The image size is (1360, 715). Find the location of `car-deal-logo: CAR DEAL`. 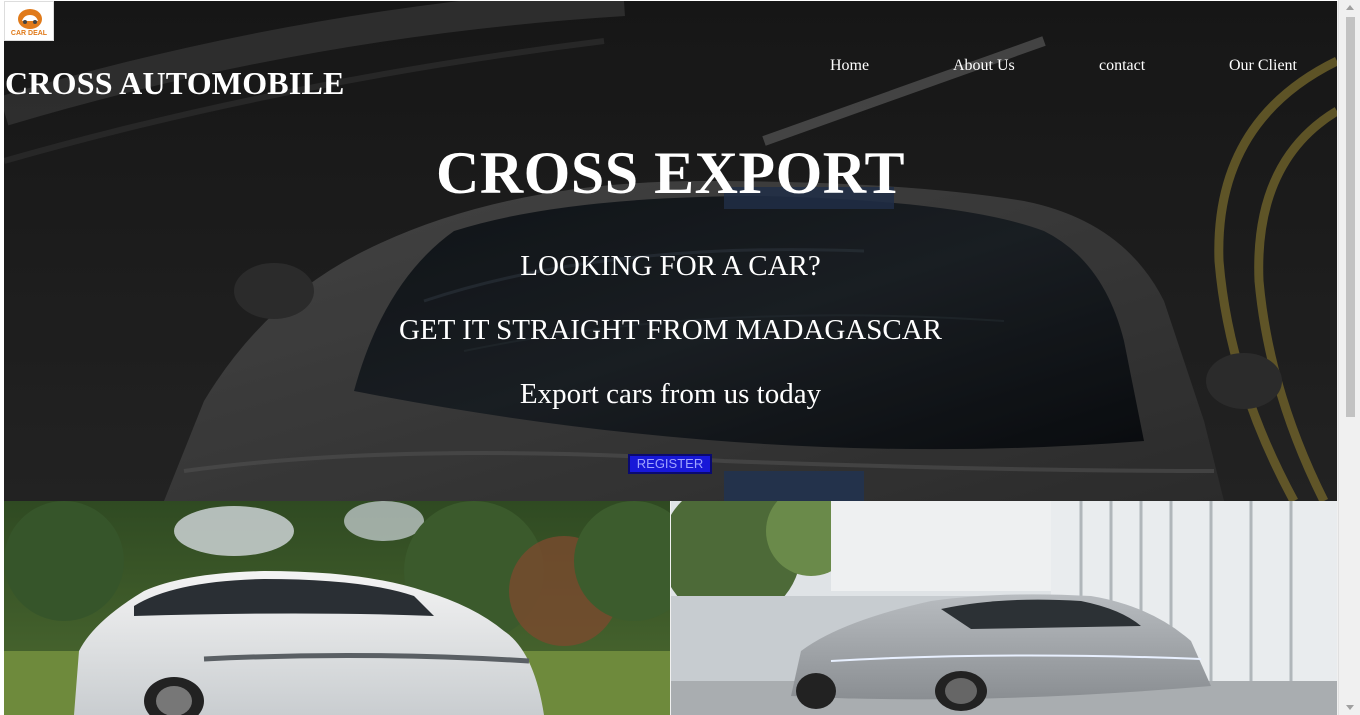

car-deal-logo: CAR DEAL is located at coordinates (29, 21).